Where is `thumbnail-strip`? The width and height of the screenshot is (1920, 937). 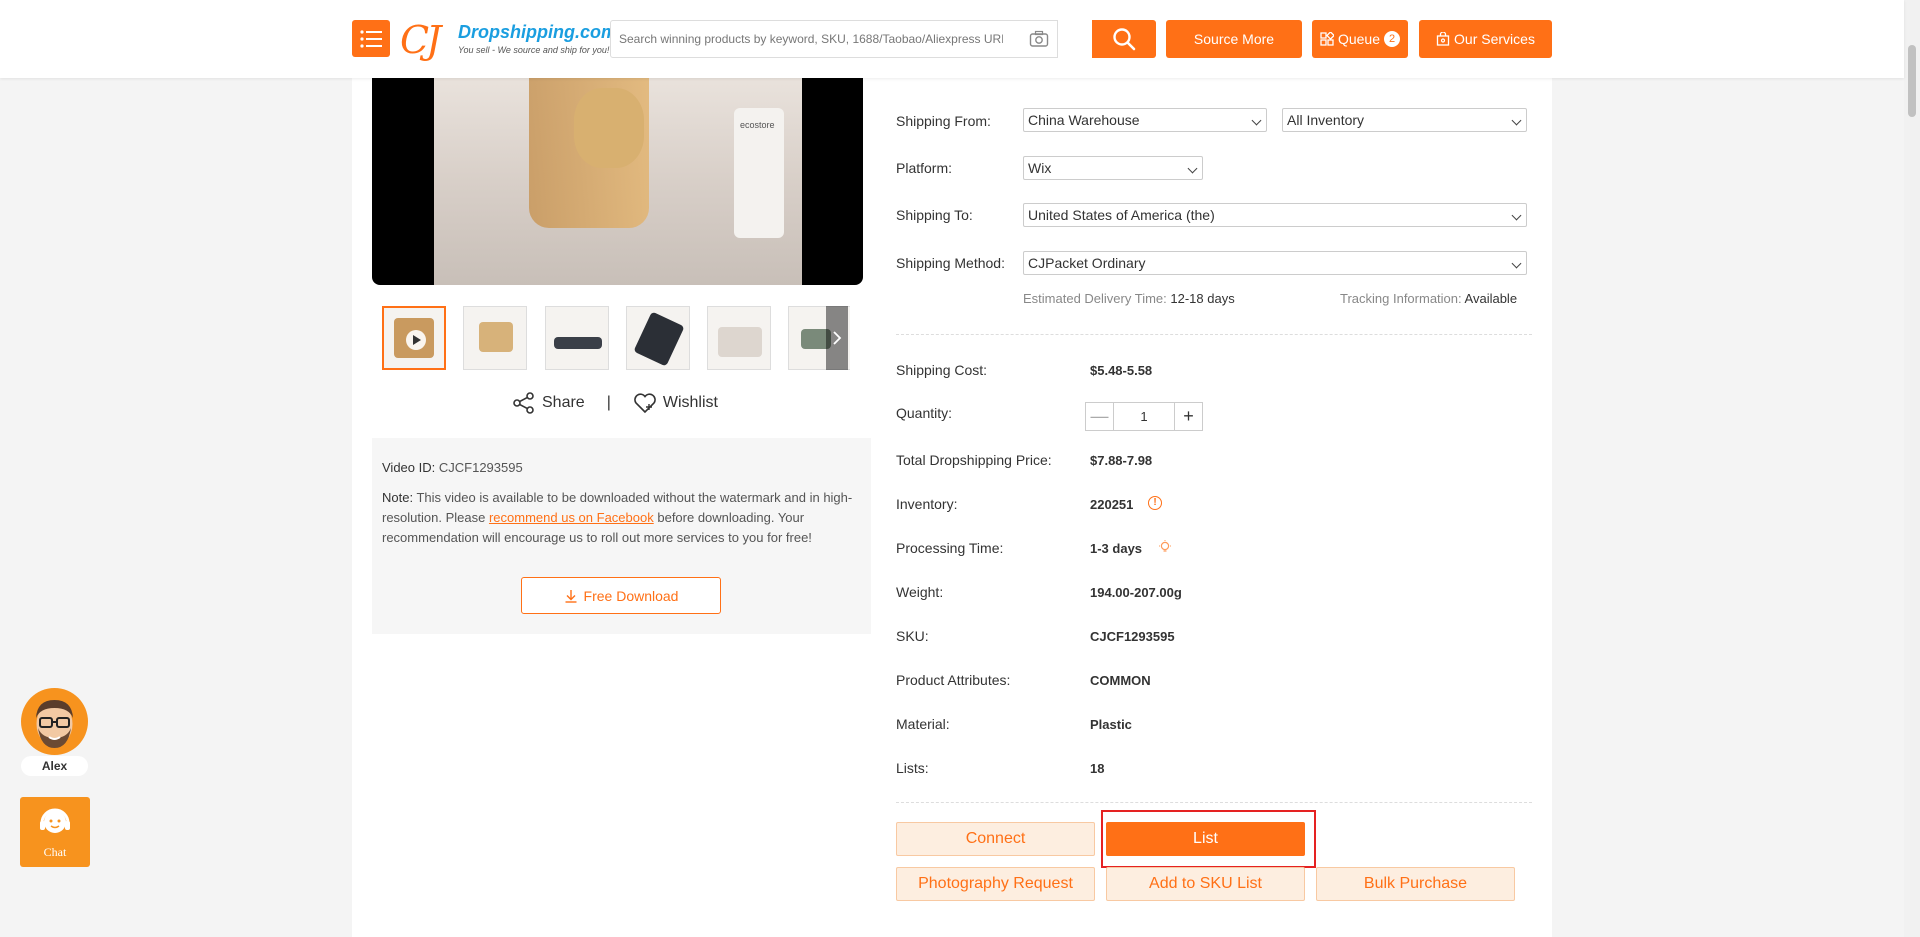 thumbnail-strip is located at coordinates (616, 338).